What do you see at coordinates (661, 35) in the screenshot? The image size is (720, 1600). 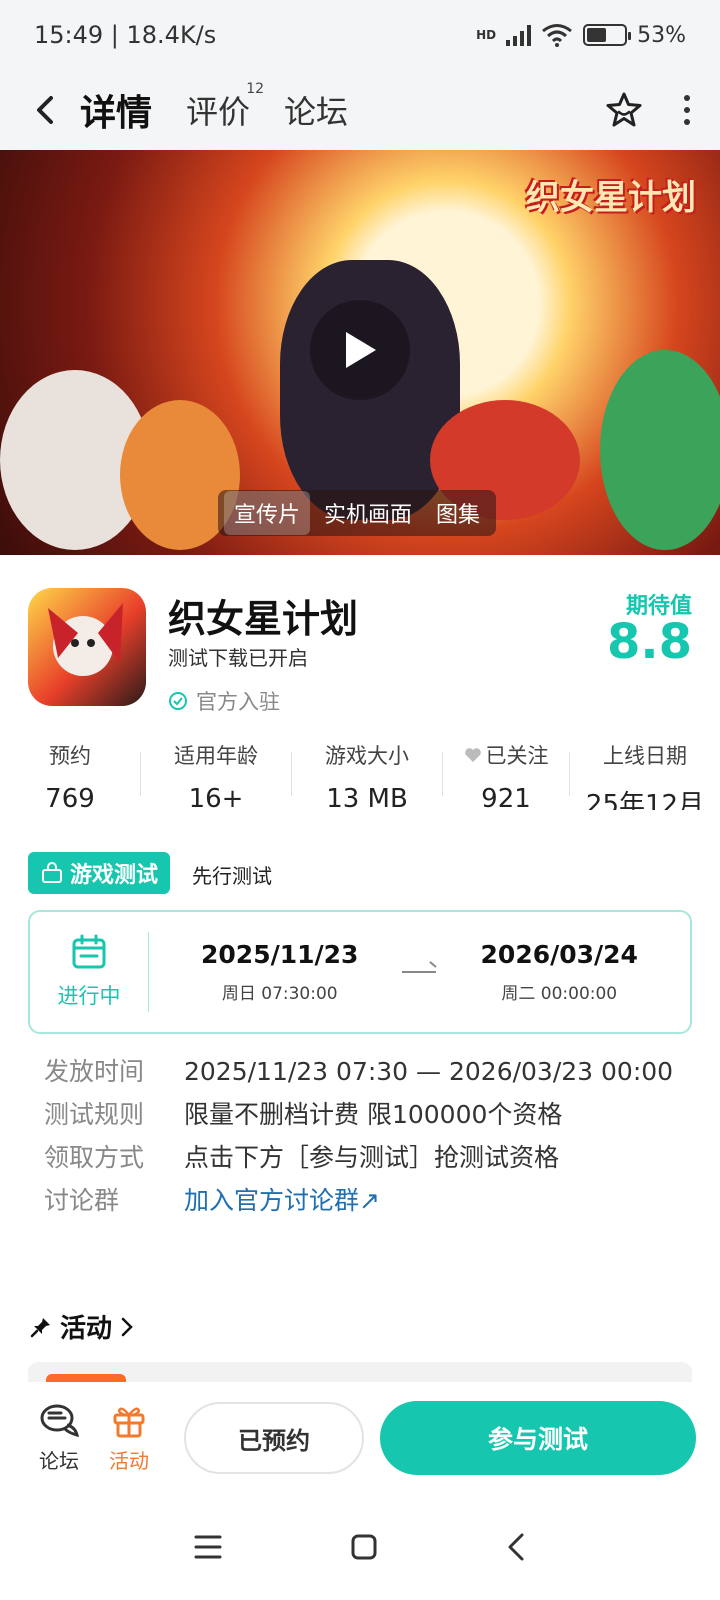 I see `battery-percent: 53%` at bounding box center [661, 35].